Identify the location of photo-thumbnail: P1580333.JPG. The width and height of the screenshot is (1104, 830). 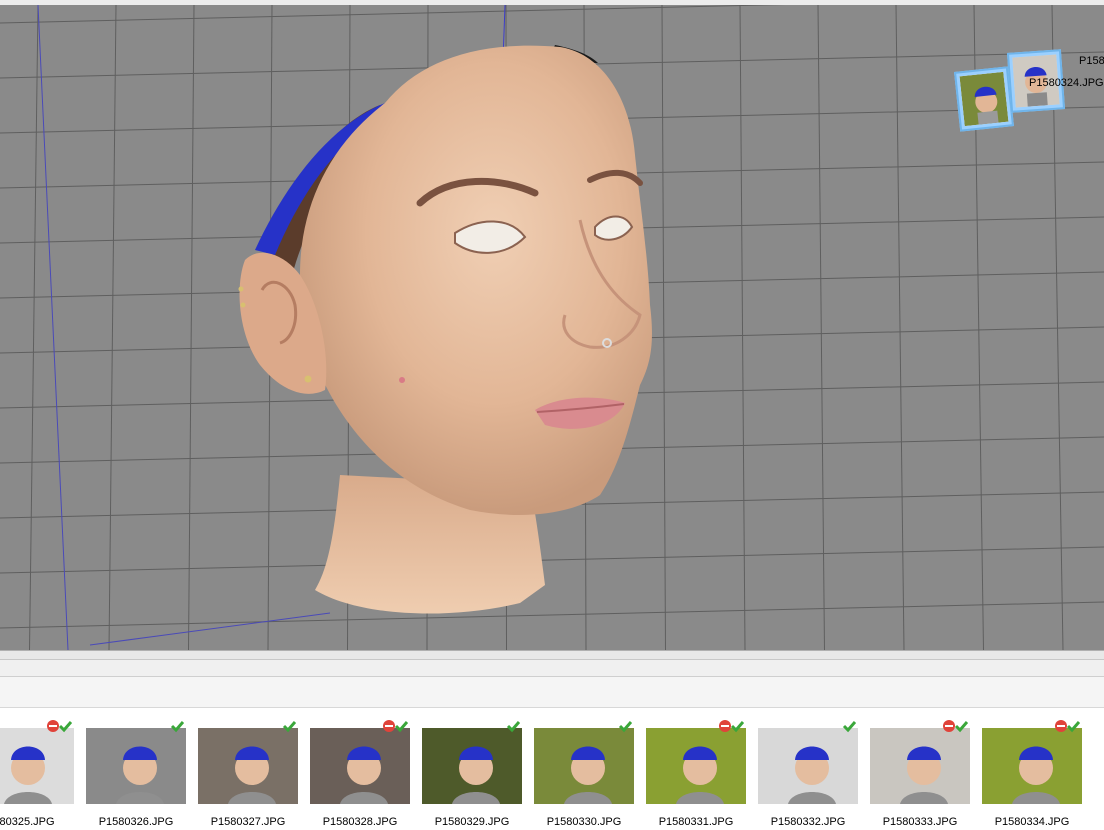
(922, 769).